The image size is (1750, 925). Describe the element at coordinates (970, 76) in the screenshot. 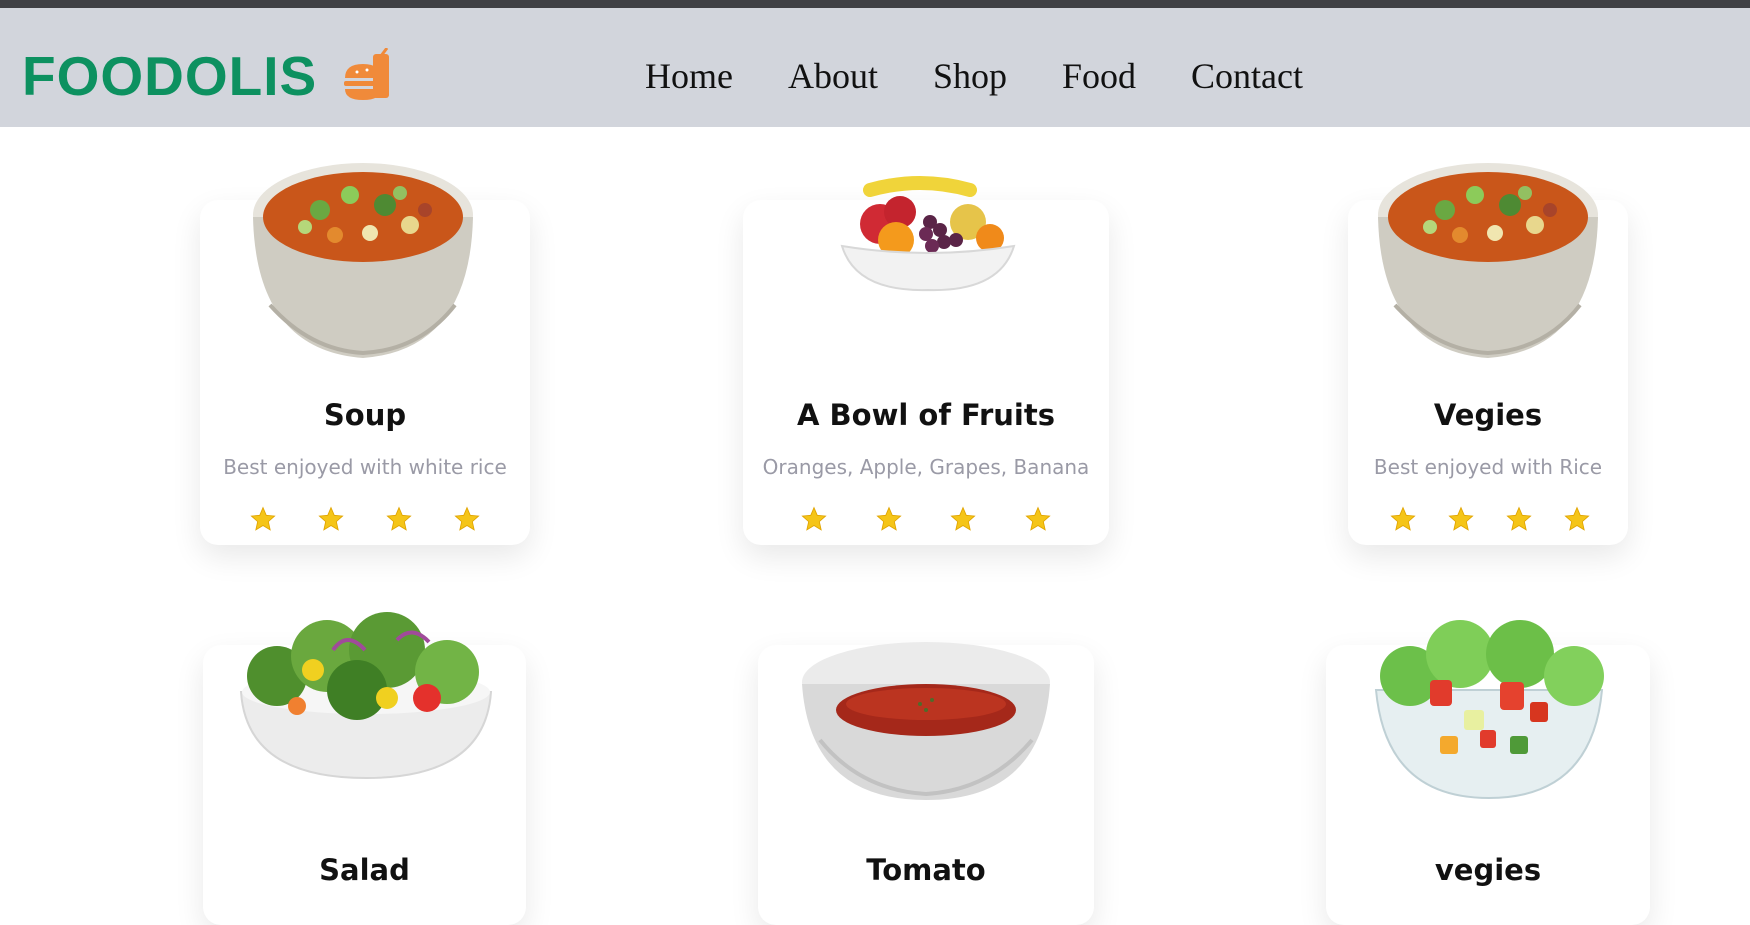

I see `nav-shop: Shop` at that location.